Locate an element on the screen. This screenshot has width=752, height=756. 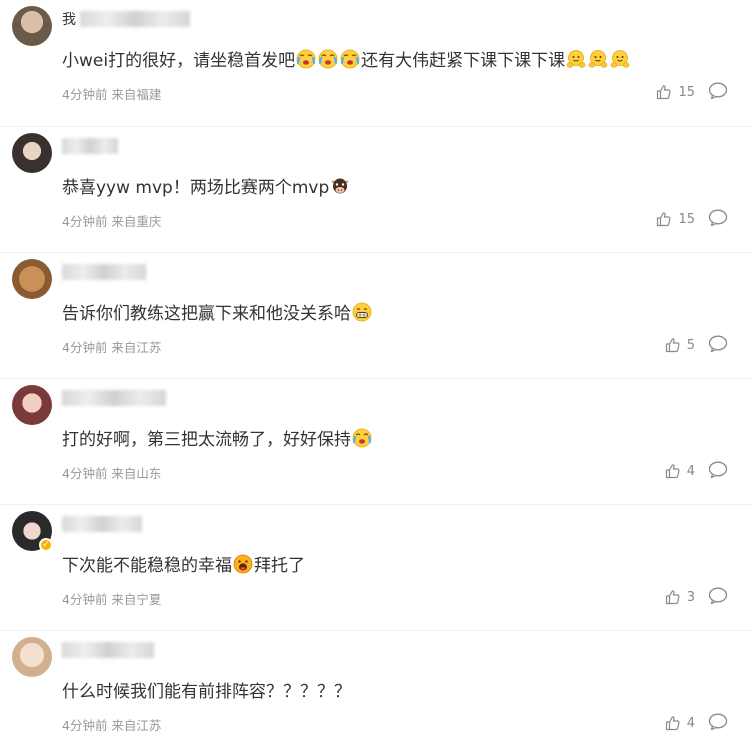
username-visible-char: 我 is located at coordinates (69, 20).